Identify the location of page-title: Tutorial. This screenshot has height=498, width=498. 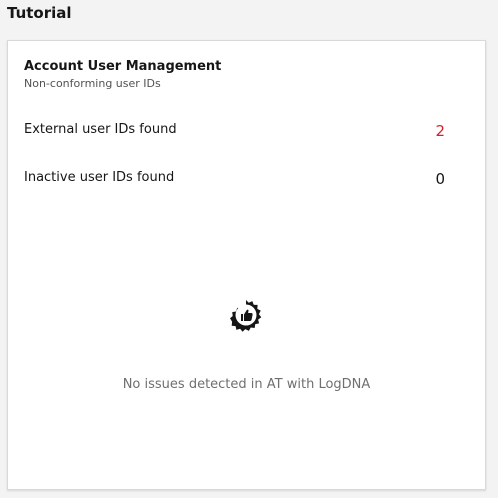
(39, 13).